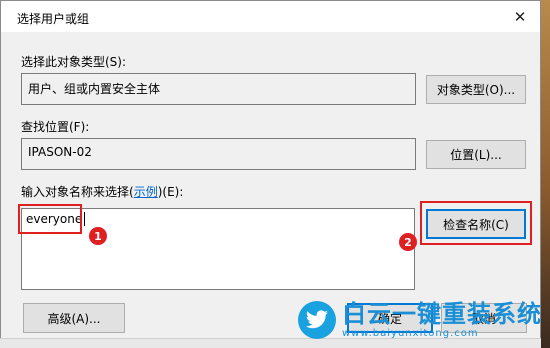 The height and width of the screenshot is (348, 550). Describe the element at coordinates (94, 89) in the screenshot. I see `object-type-value: 用户、组或内置安全主体` at that location.